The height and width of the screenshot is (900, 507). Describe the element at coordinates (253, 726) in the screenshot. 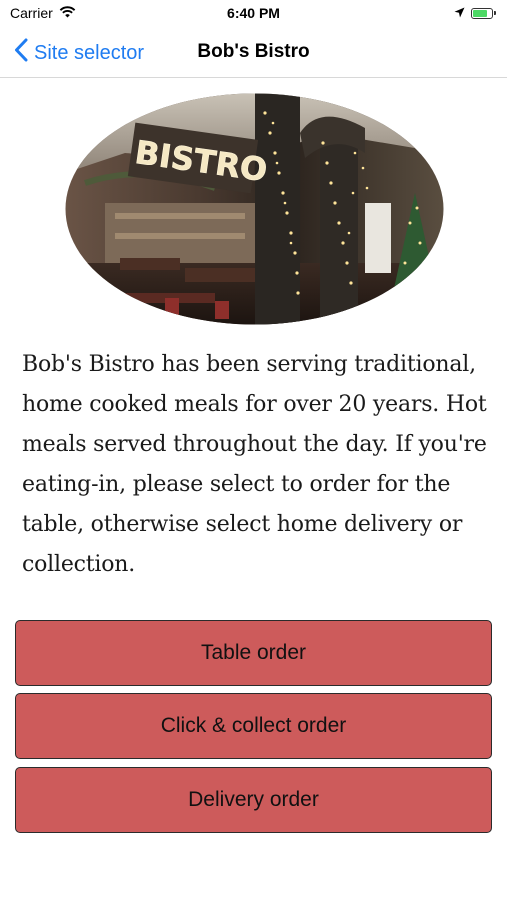

I see `click-collect-order-button: Click & collect order` at that location.